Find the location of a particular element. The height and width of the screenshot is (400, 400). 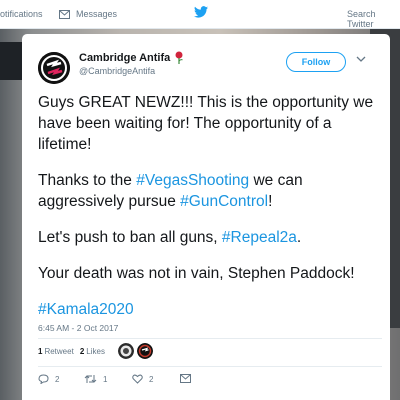

tweet-text-segment: ! is located at coordinates (270, 201).